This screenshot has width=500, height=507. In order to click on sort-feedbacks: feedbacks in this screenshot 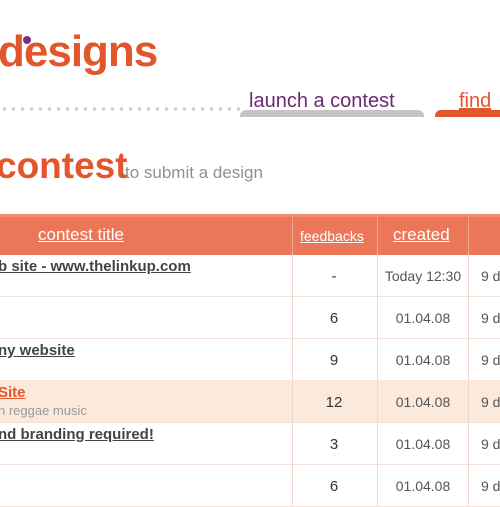, I will do `click(332, 236)`.